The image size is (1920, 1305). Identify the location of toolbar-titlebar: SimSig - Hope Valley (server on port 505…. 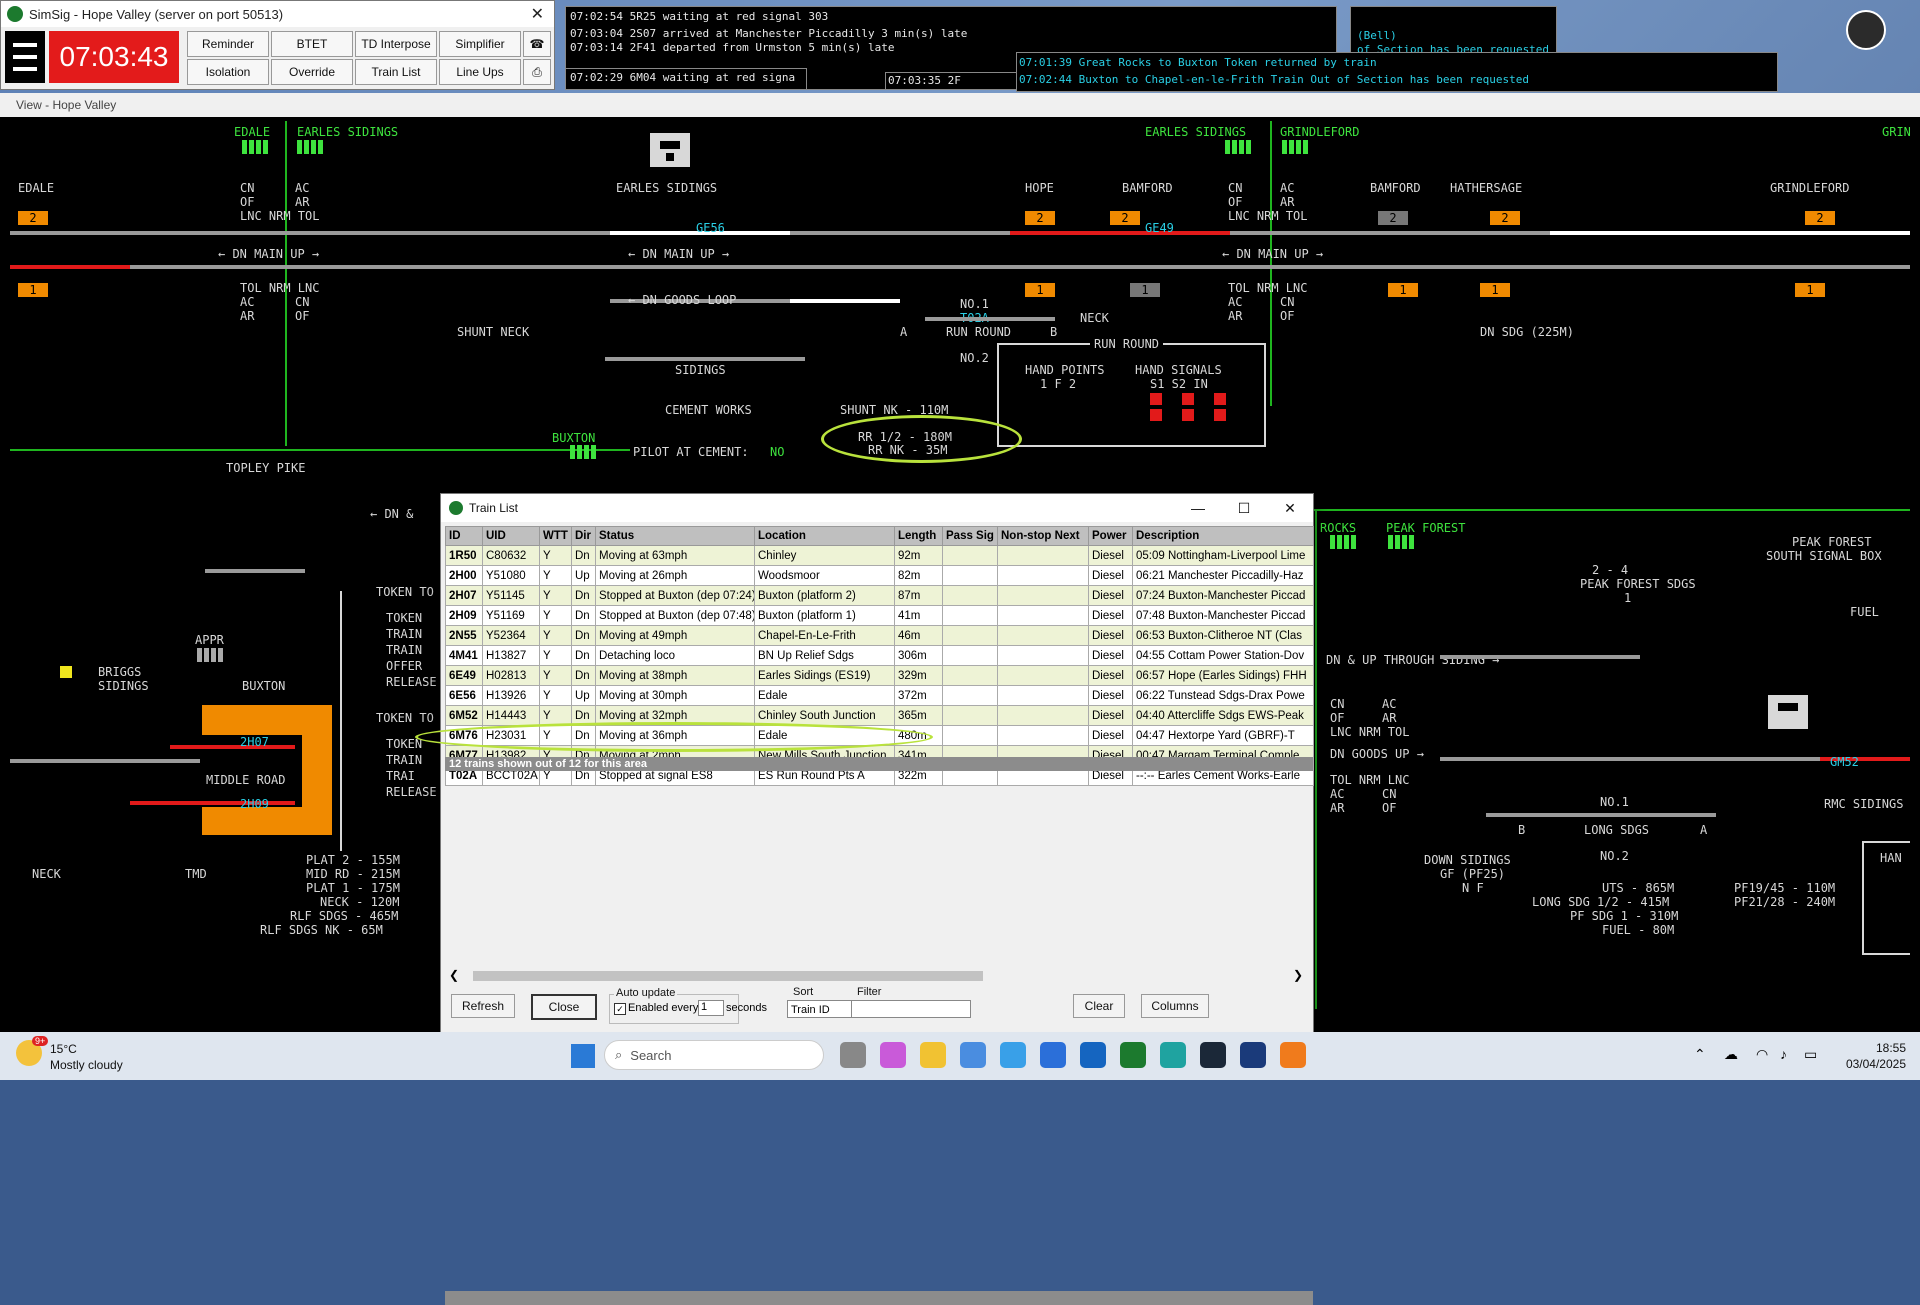
(277, 14).